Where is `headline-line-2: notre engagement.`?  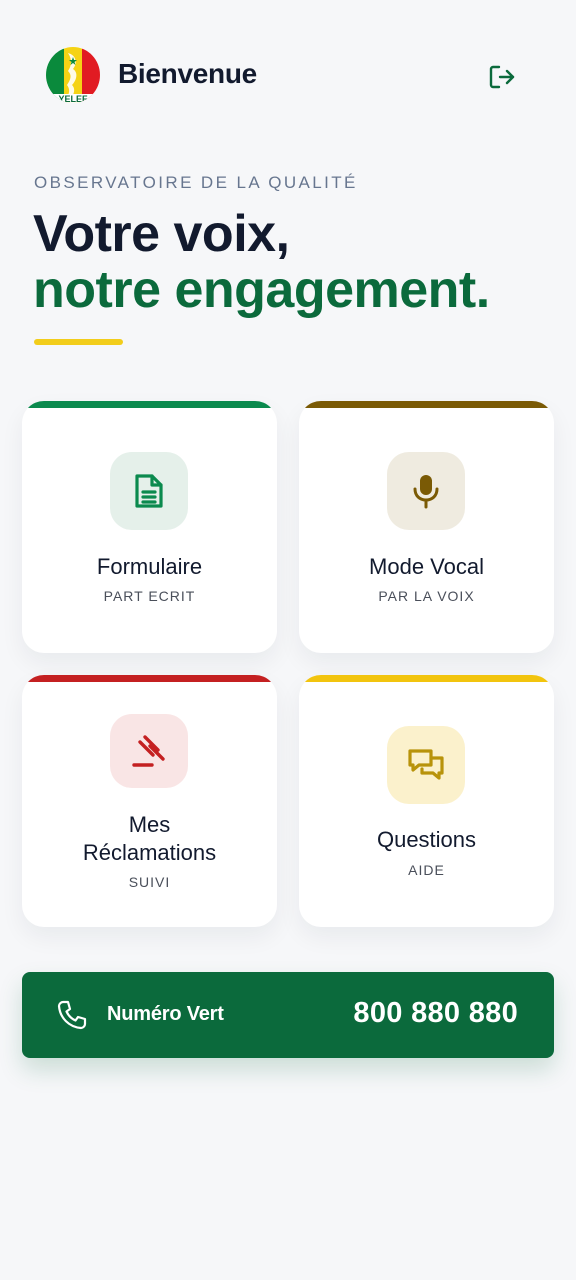 headline-line-2: notre engagement. is located at coordinates (261, 290).